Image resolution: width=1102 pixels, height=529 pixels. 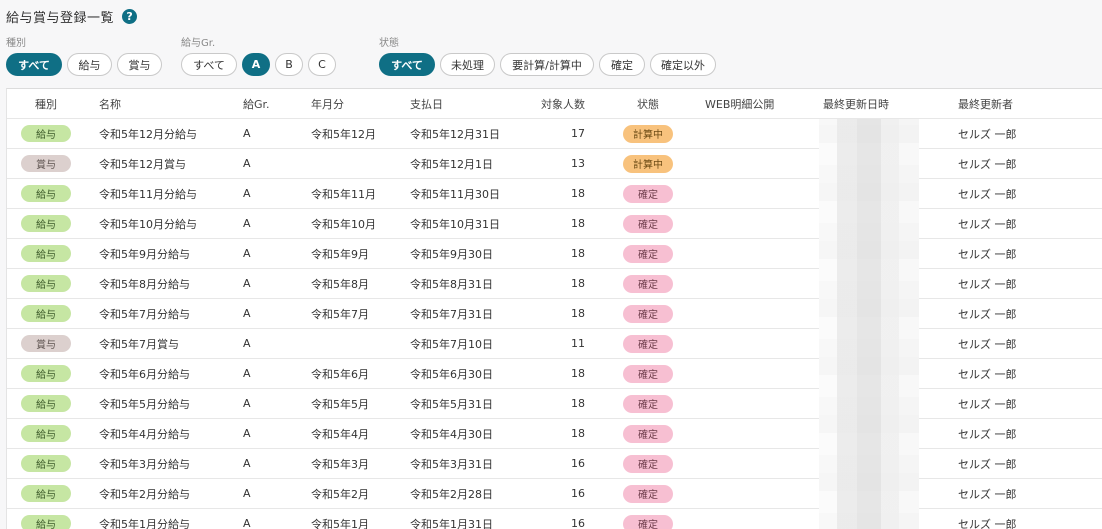 What do you see at coordinates (343, 223) in the screenshot?
I see `month-cell: 令和5年10月` at bounding box center [343, 223].